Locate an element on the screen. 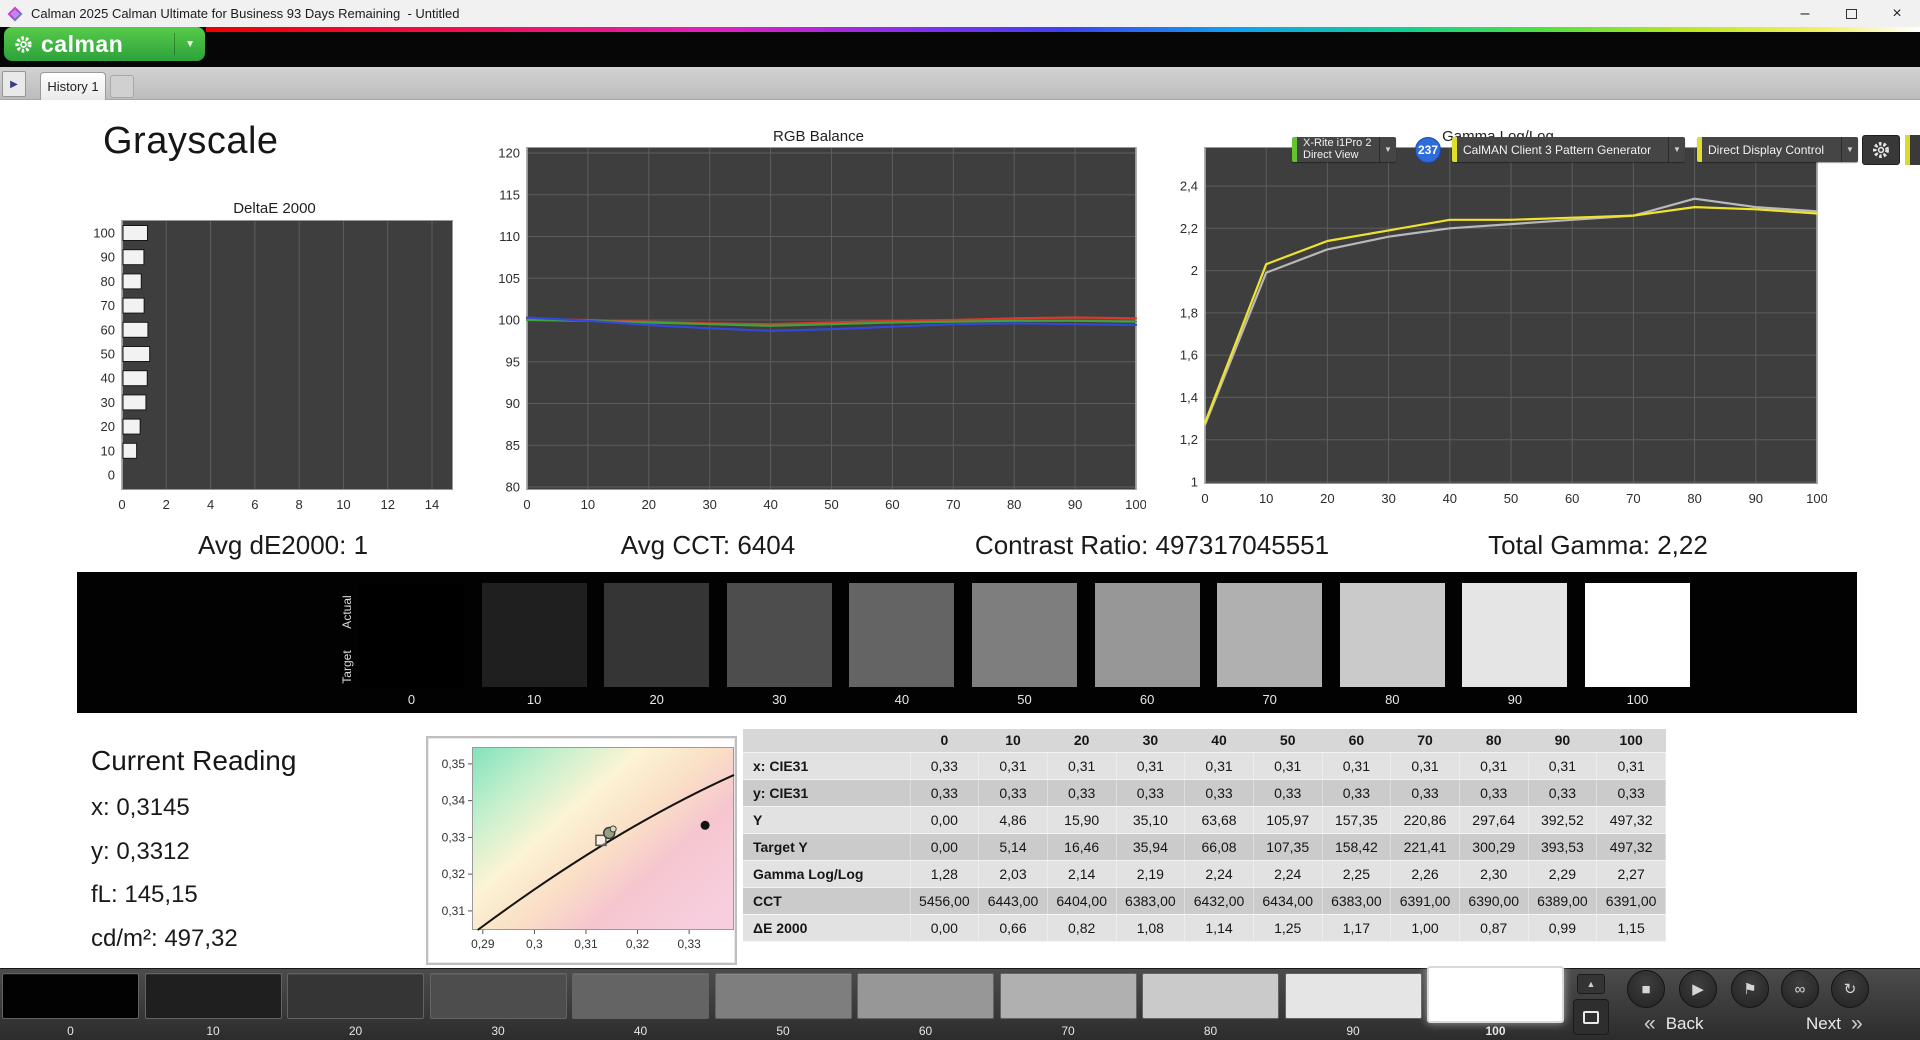  table-cell: 2,19 is located at coordinates (1151, 874).